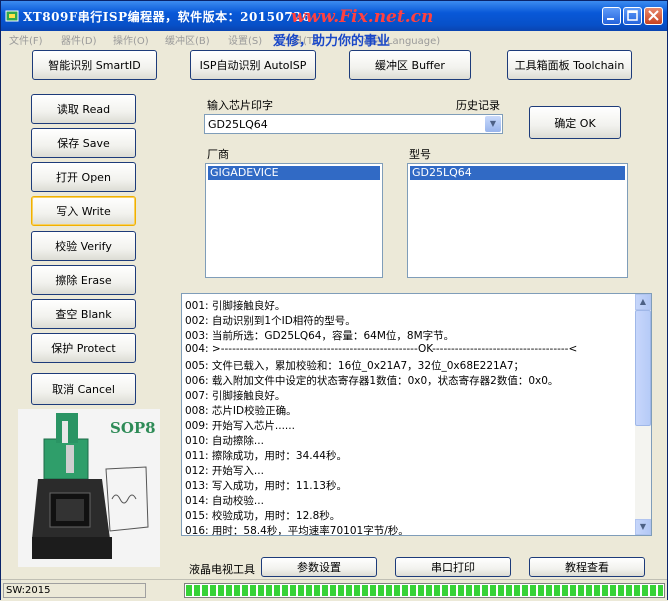 The image size is (668, 601). Describe the element at coordinates (297, 530) in the screenshot. I see `log-line: 016: 用时：58.4秒，平均速率70101字节/秒。` at that location.